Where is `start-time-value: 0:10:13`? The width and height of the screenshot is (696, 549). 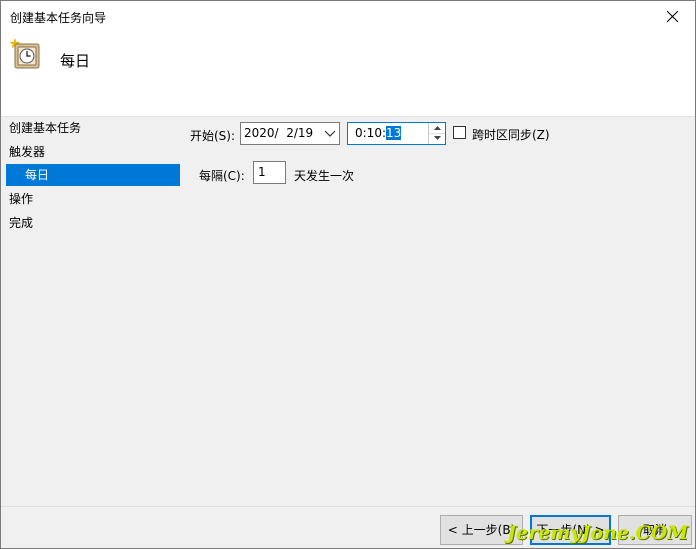
start-time-value: 0:10:13 is located at coordinates (378, 133).